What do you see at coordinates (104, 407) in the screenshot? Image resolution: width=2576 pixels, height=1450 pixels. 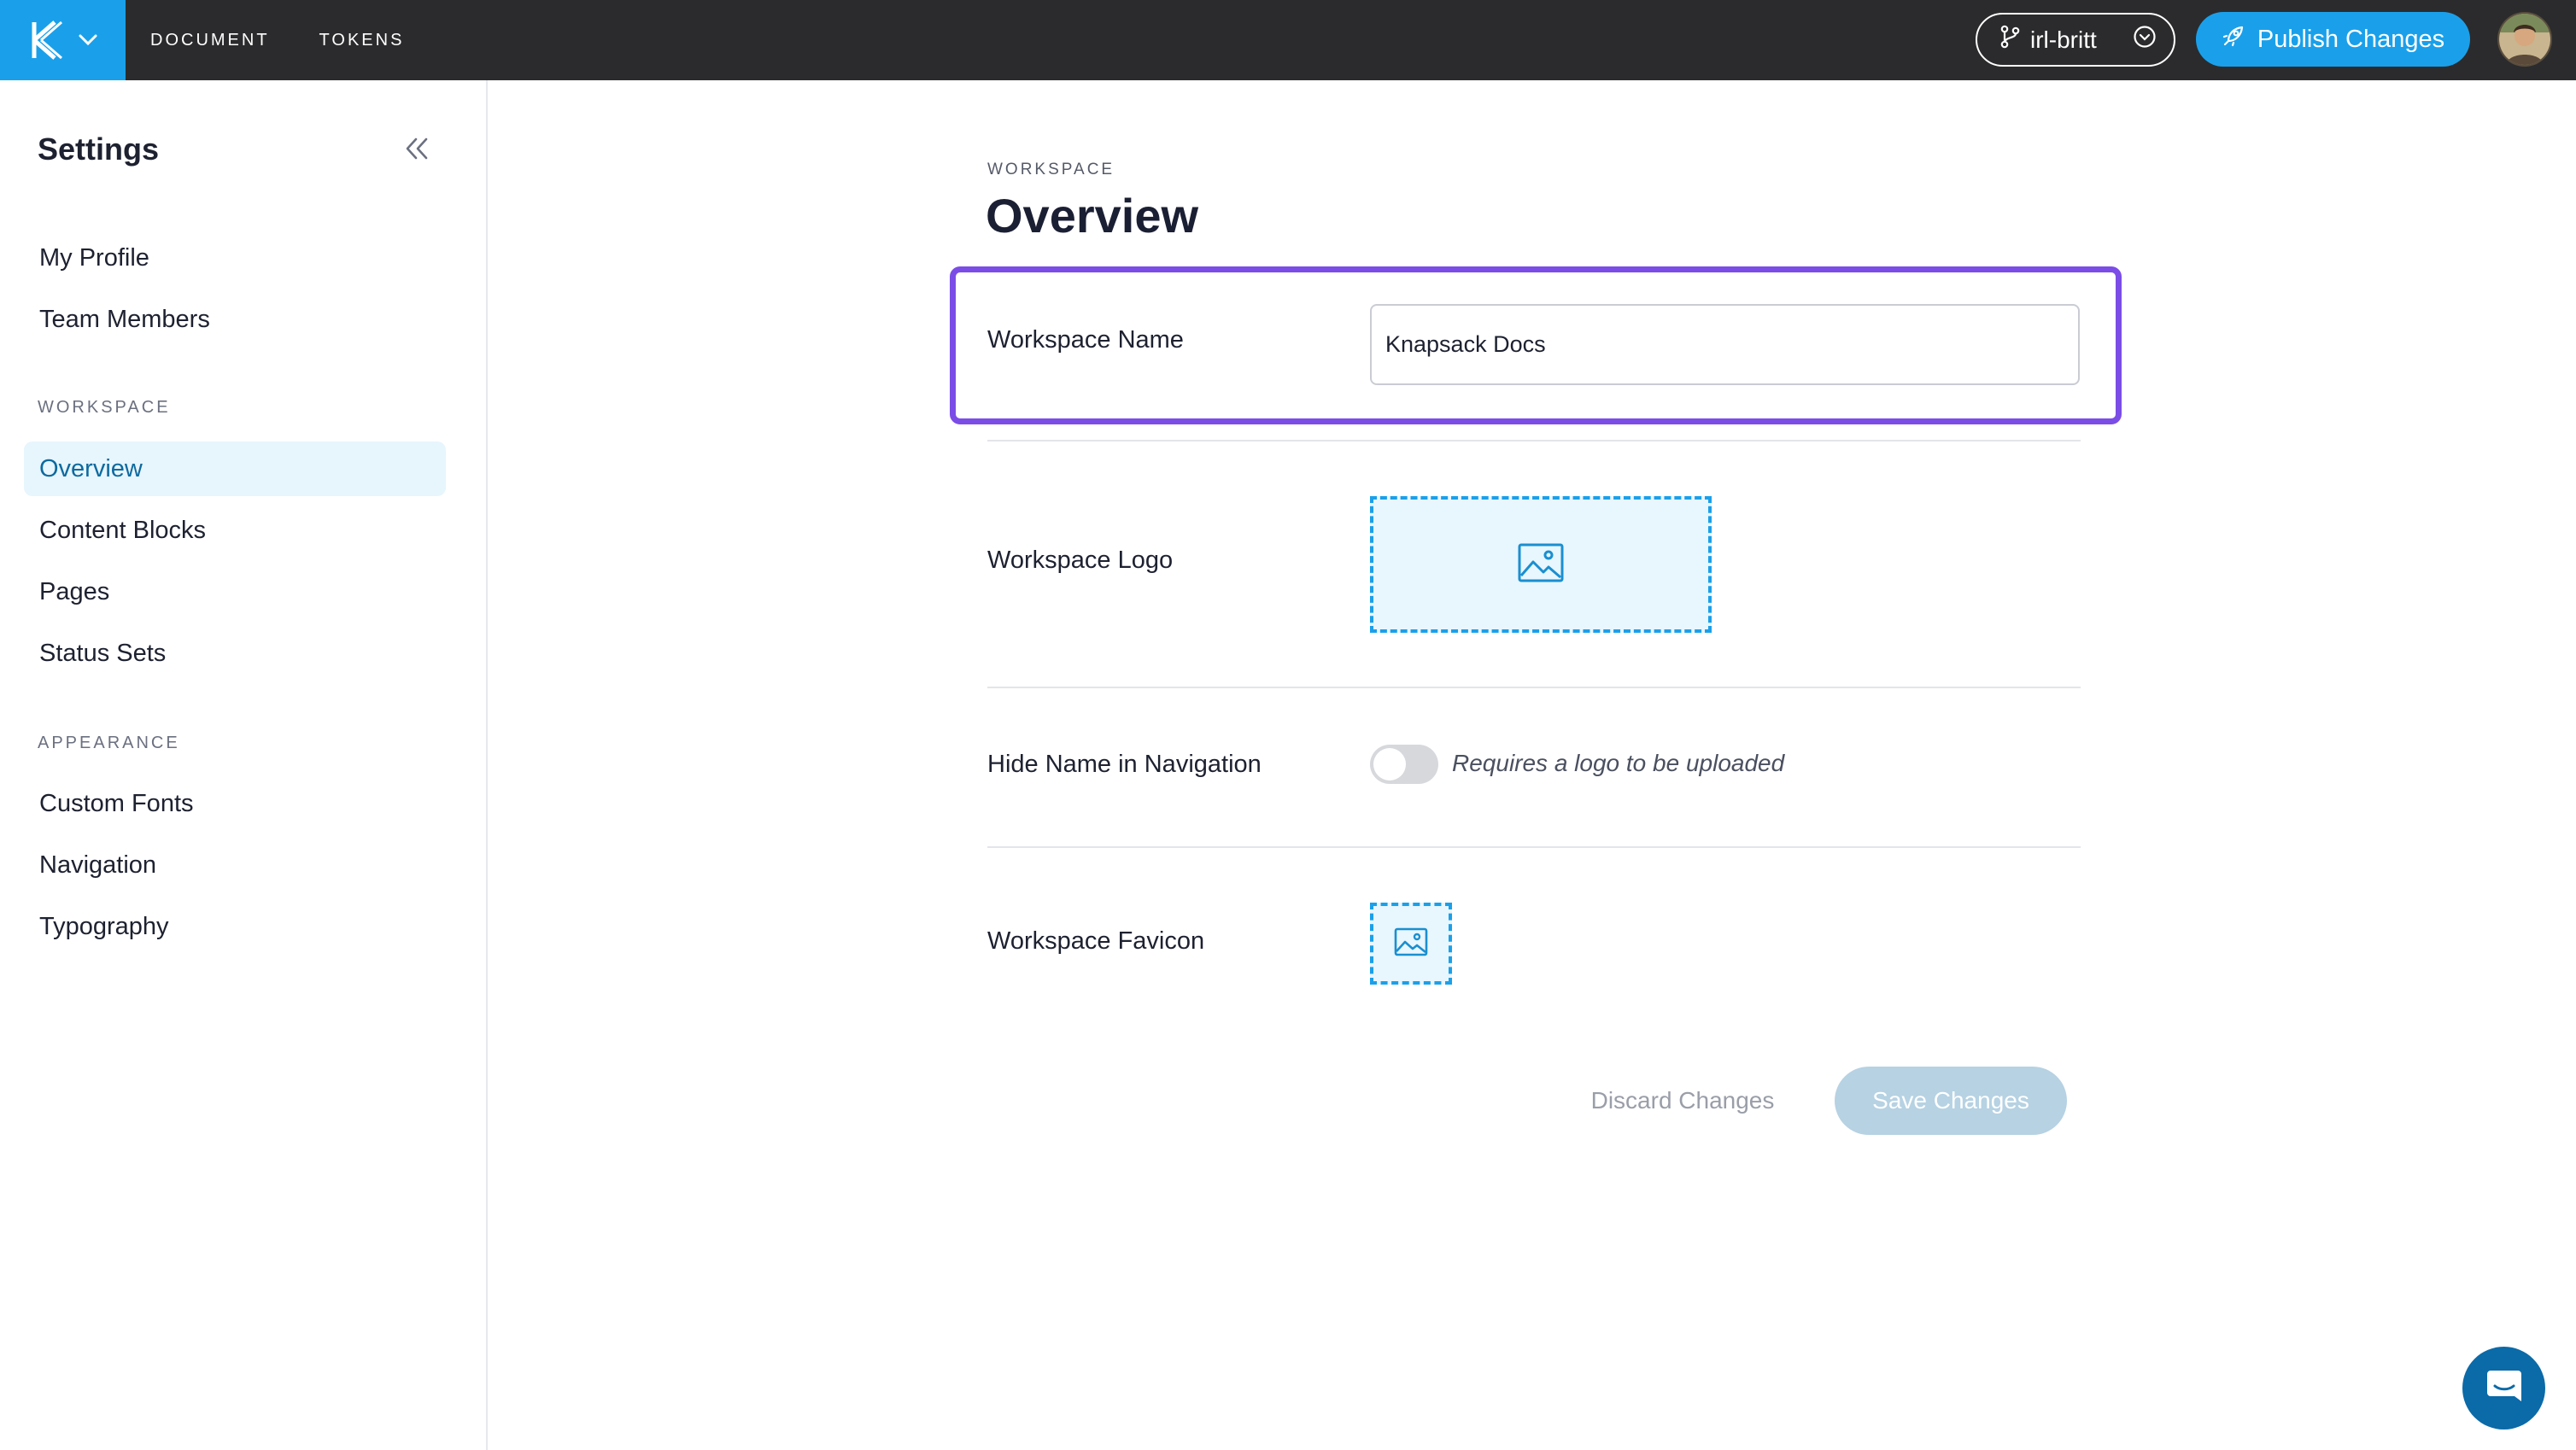 I see `sidebar-section-workspace: WORKSPACE` at bounding box center [104, 407].